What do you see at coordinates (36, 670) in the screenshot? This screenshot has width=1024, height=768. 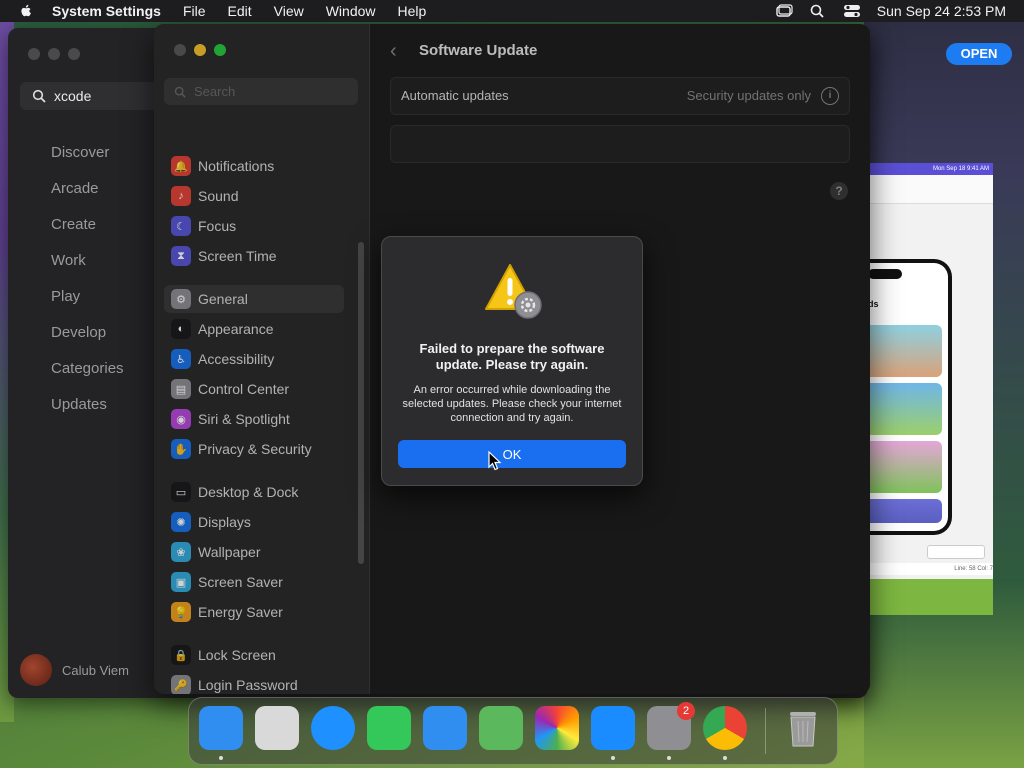 I see `avatar` at bounding box center [36, 670].